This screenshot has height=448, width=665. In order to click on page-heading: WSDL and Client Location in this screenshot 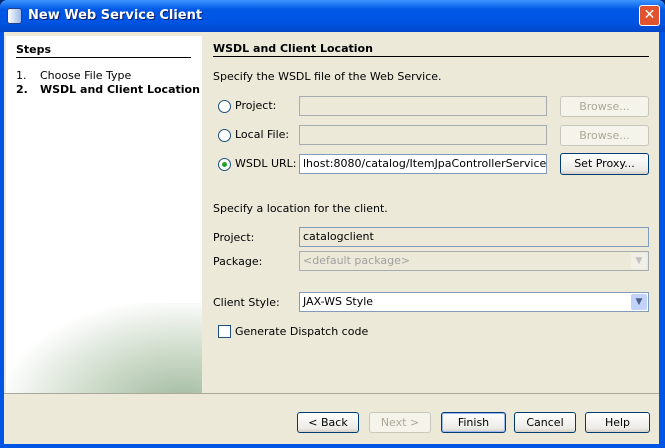, I will do `click(293, 48)`.